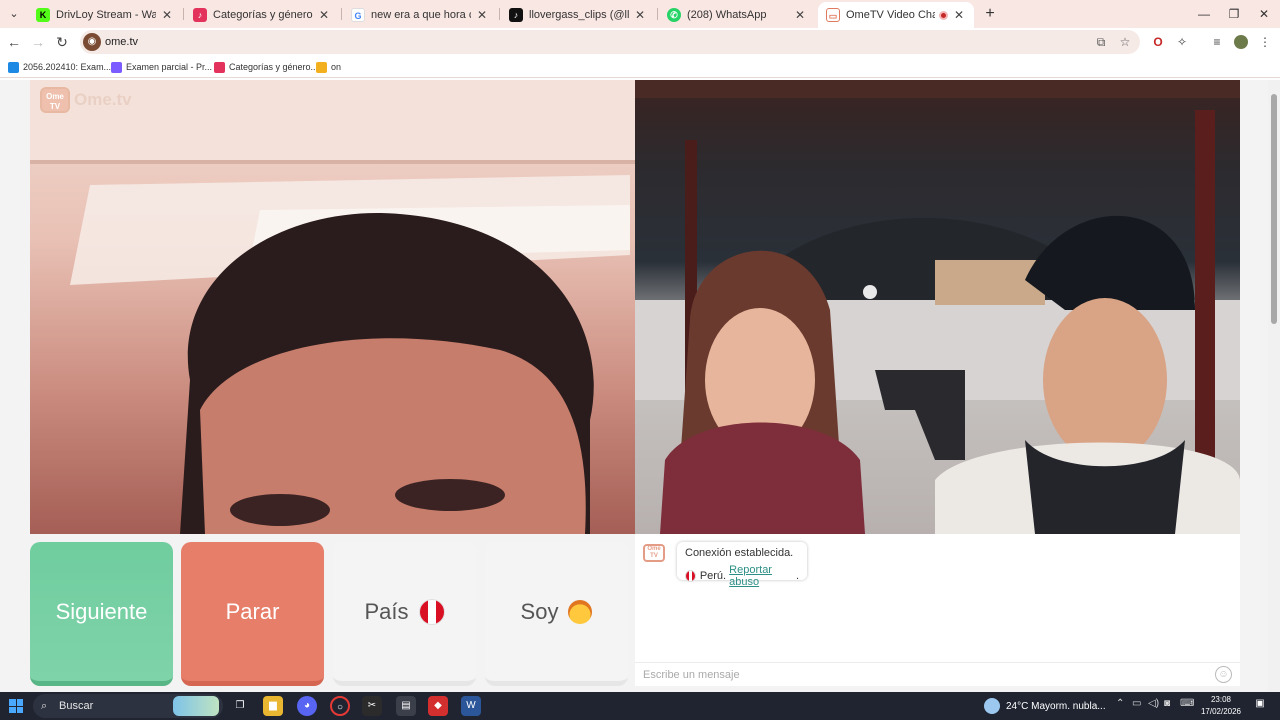 Image resolution: width=1280 pixels, height=720 pixels. What do you see at coordinates (1260, 706) in the screenshot?
I see `notifications-icon: ▣` at bounding box center [1260, 706].